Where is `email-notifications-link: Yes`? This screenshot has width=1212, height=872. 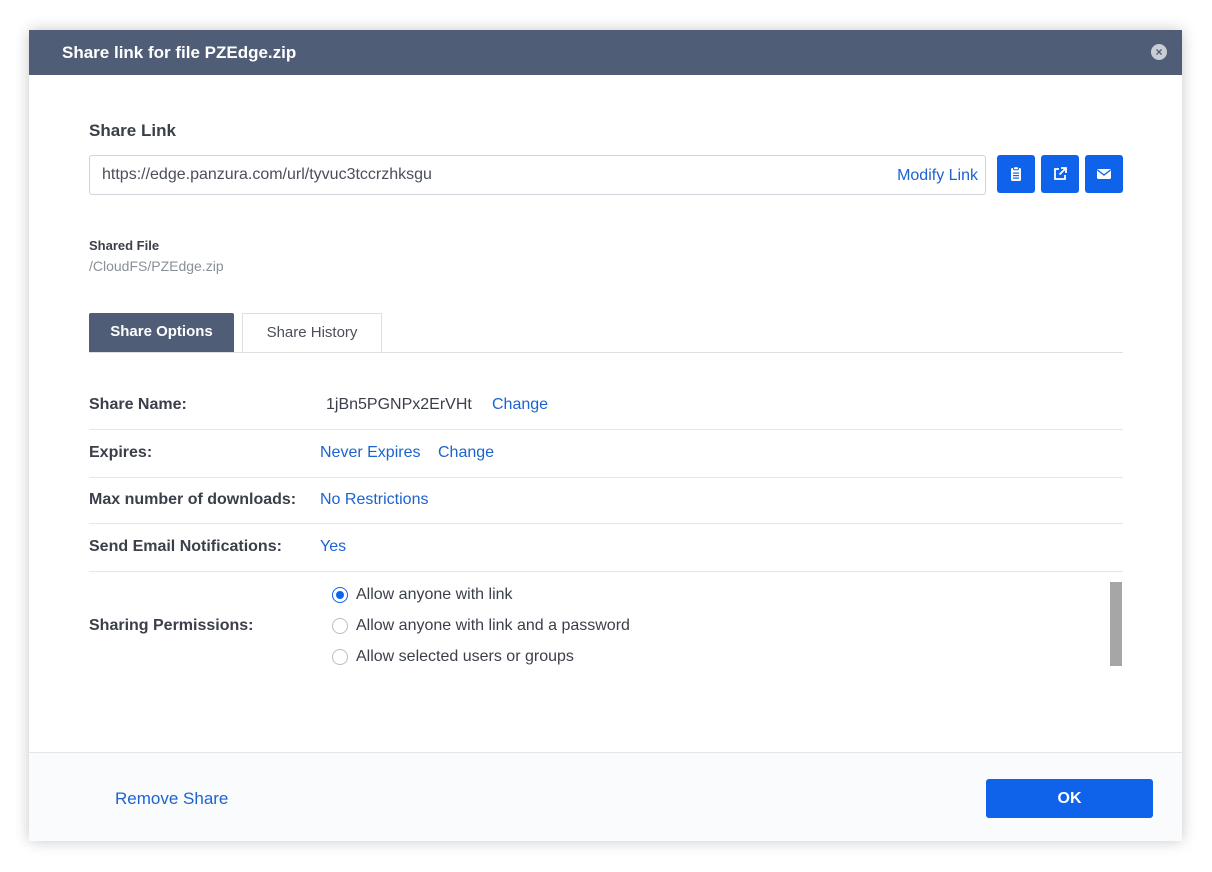 email-notifications-link: Yes is located at coordinates (333, 547).